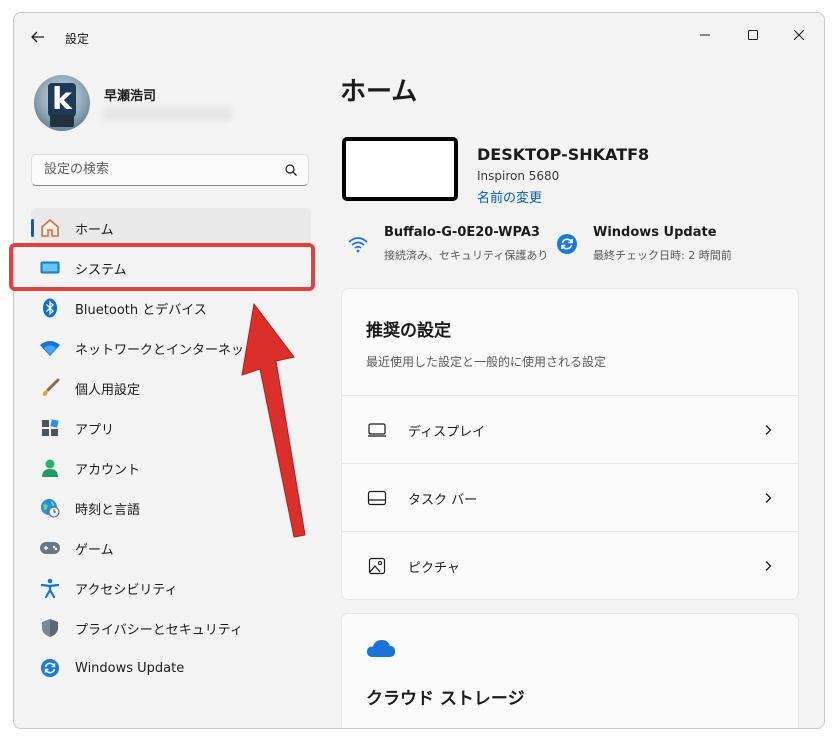 The height and width of the screenshot is (740, 836). Describe the element at coordinates (126, 590) in the screenshot. I see `sidebar-item-label: アクセシビリティ` at that location.